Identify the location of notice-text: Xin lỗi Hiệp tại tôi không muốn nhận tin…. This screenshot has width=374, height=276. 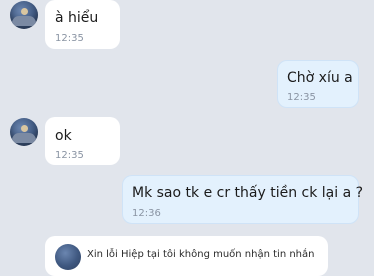
(201, 254).